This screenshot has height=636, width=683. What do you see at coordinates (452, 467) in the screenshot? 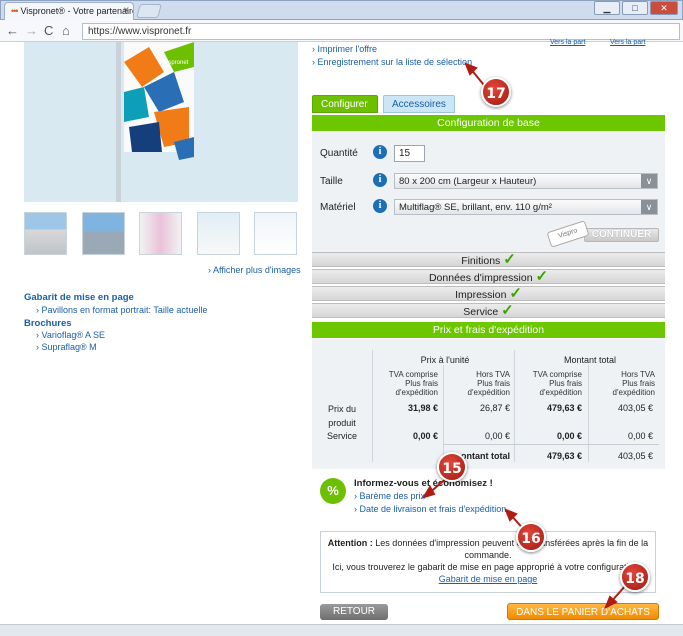
I see `annotation-badge-15: 15` at bounding box center [452, 467].